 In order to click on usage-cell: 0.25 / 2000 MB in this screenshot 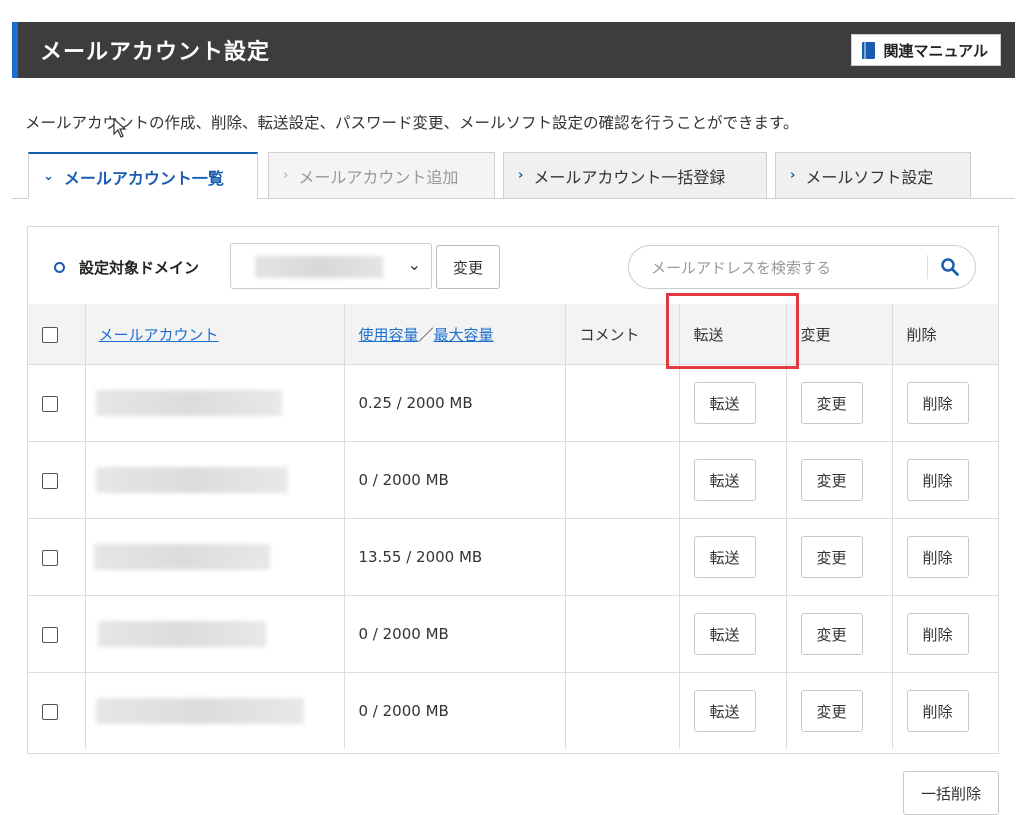, I will do `click(454, 403)`.